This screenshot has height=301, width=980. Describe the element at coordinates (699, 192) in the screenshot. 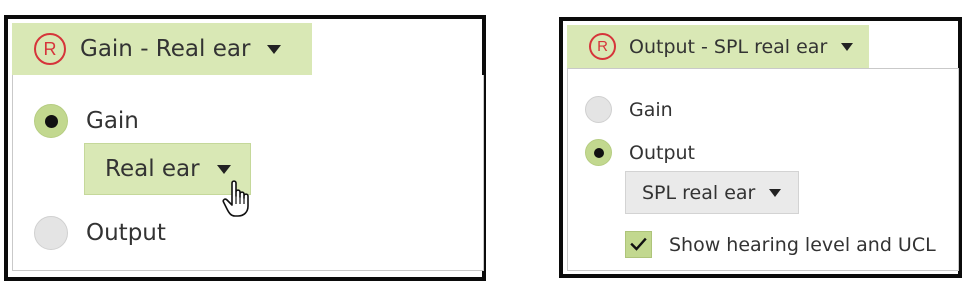

I see `spl-dropdown-value: SPL real ear` at that location.